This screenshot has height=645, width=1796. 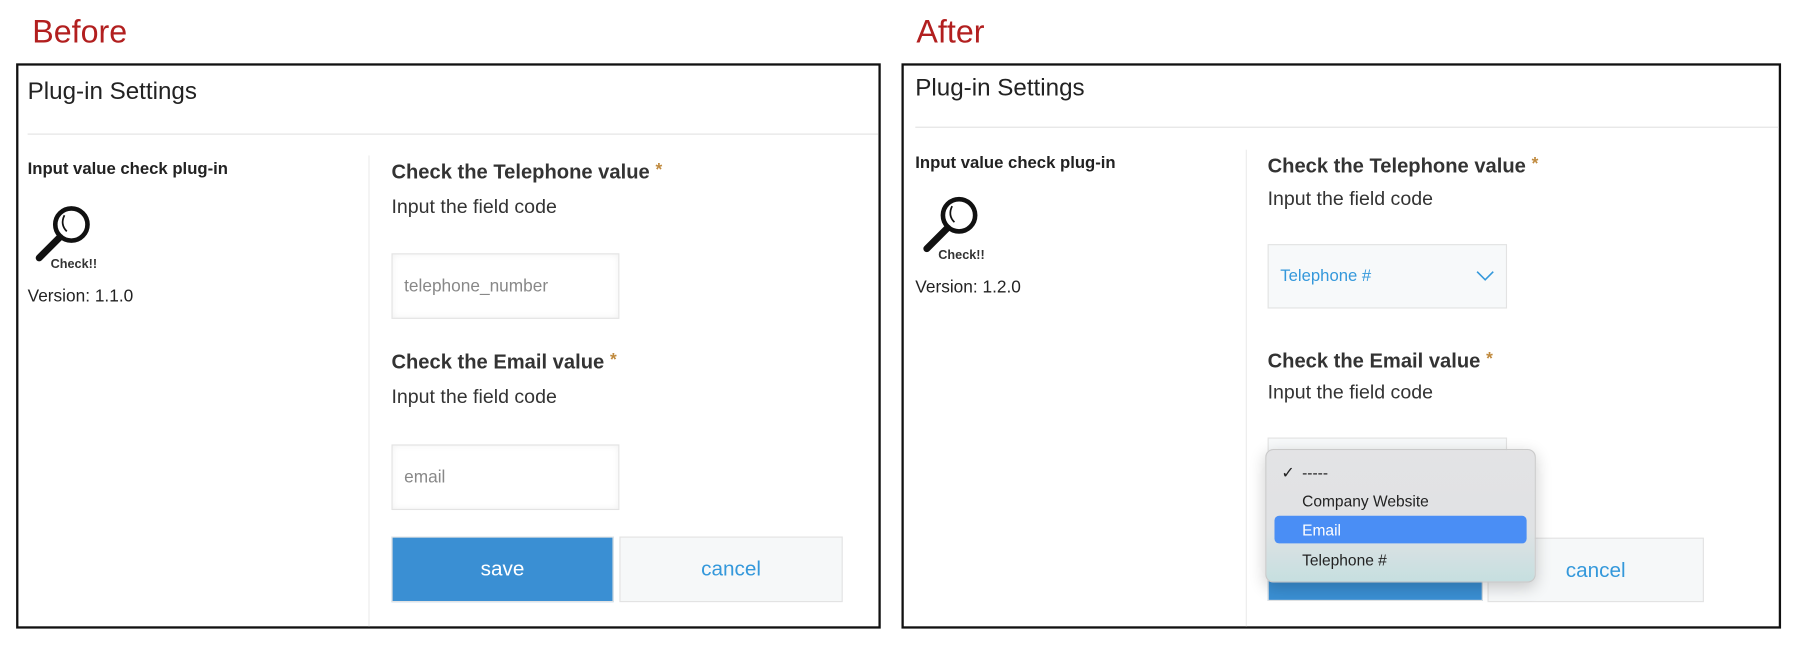 I want to click on cancel-button: cancel, so click(x=731, y=569).